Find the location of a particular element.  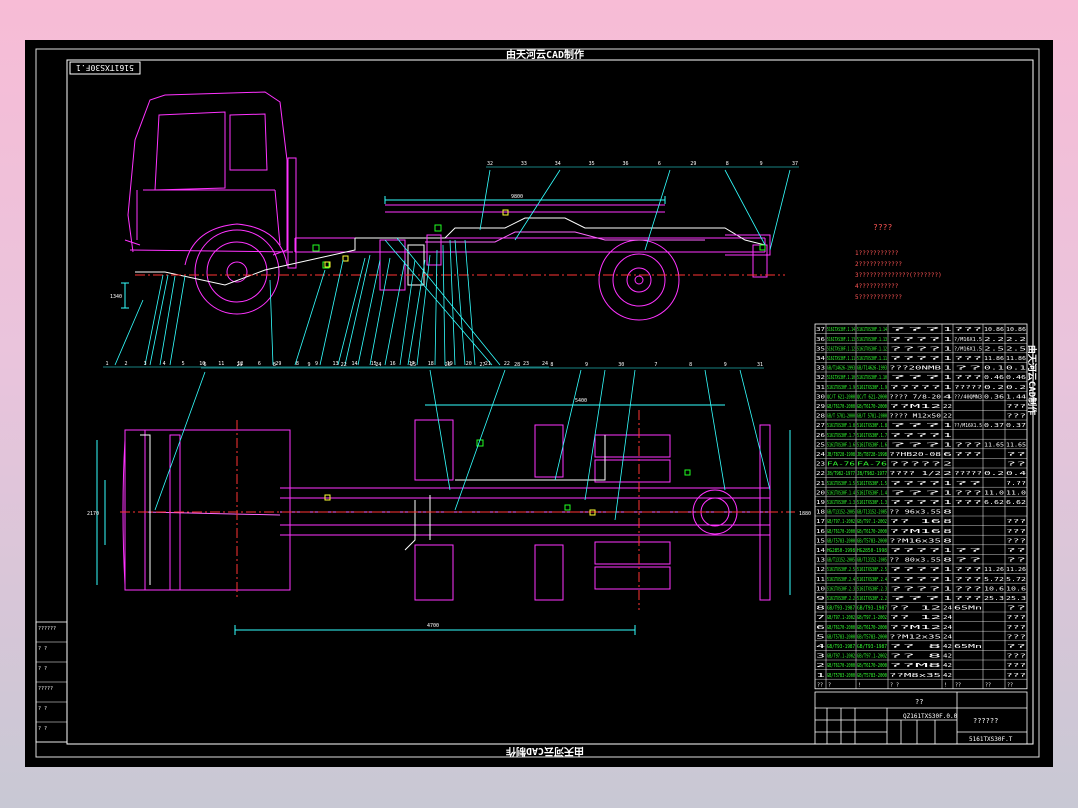

bom-cell: 17 is located at coordinates (820, 522).